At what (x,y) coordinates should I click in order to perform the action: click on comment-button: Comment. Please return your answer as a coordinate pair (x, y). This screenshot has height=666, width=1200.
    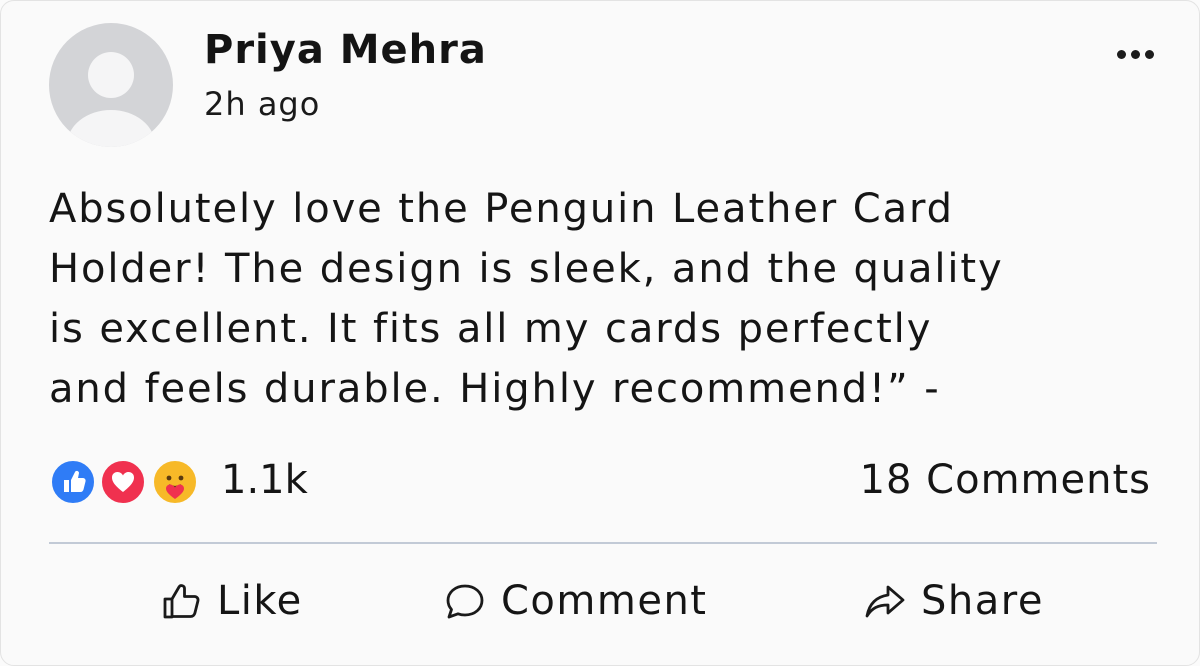
    Looking at the image, I should click on (575, 601).